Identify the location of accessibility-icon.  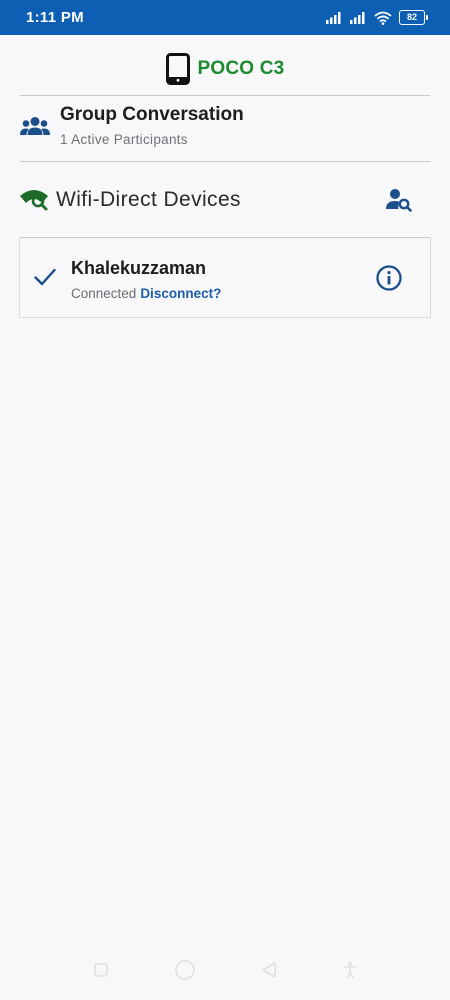
(350, 970).